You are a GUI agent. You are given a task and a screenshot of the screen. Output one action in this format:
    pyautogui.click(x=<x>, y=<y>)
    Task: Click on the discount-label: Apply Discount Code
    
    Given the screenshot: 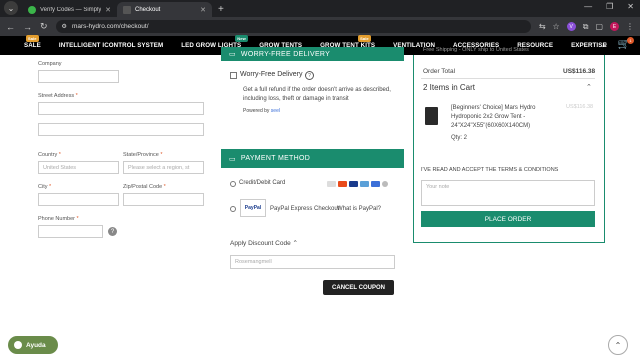 What is the action you would take?
    pyautogui.click(x=260, y=243)
    